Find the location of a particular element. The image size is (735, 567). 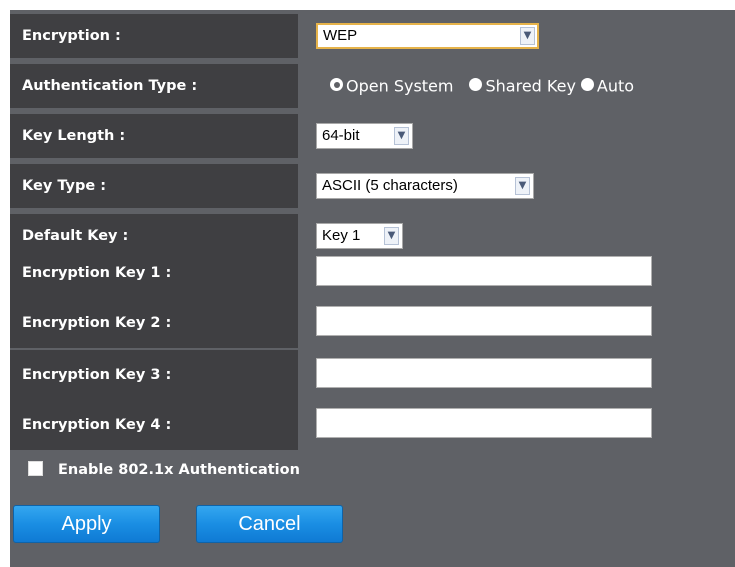

key-length-select-value: 64-bit is located at coordinates (341, 135).